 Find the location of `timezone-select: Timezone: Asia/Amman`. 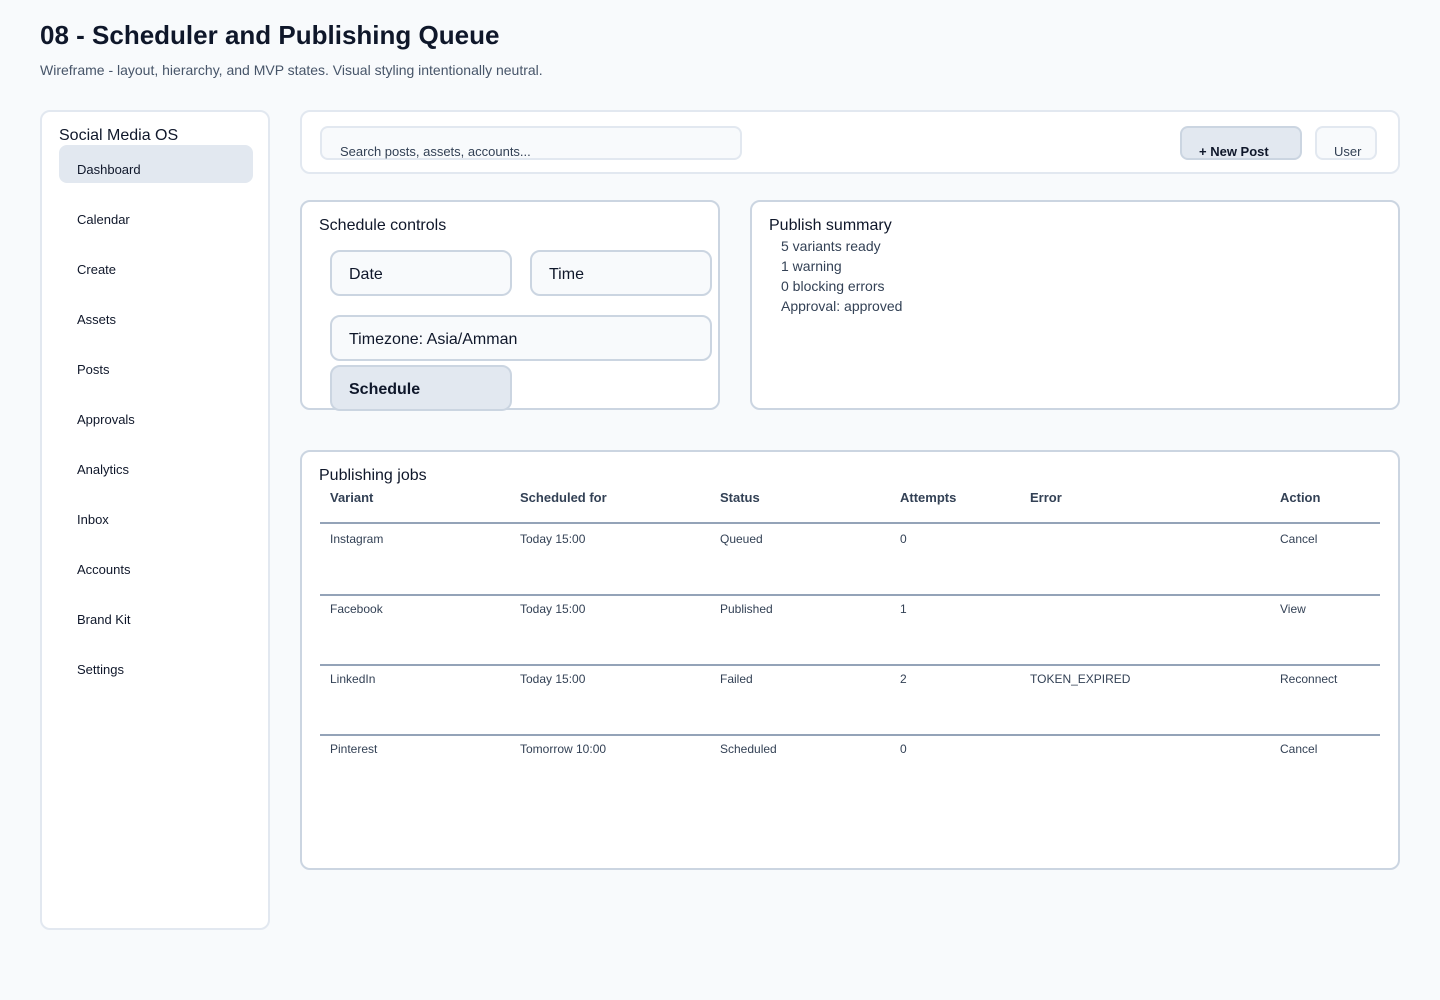

timezone-select: Timezone: Asia/Amman is located at coordinates (521, 338).